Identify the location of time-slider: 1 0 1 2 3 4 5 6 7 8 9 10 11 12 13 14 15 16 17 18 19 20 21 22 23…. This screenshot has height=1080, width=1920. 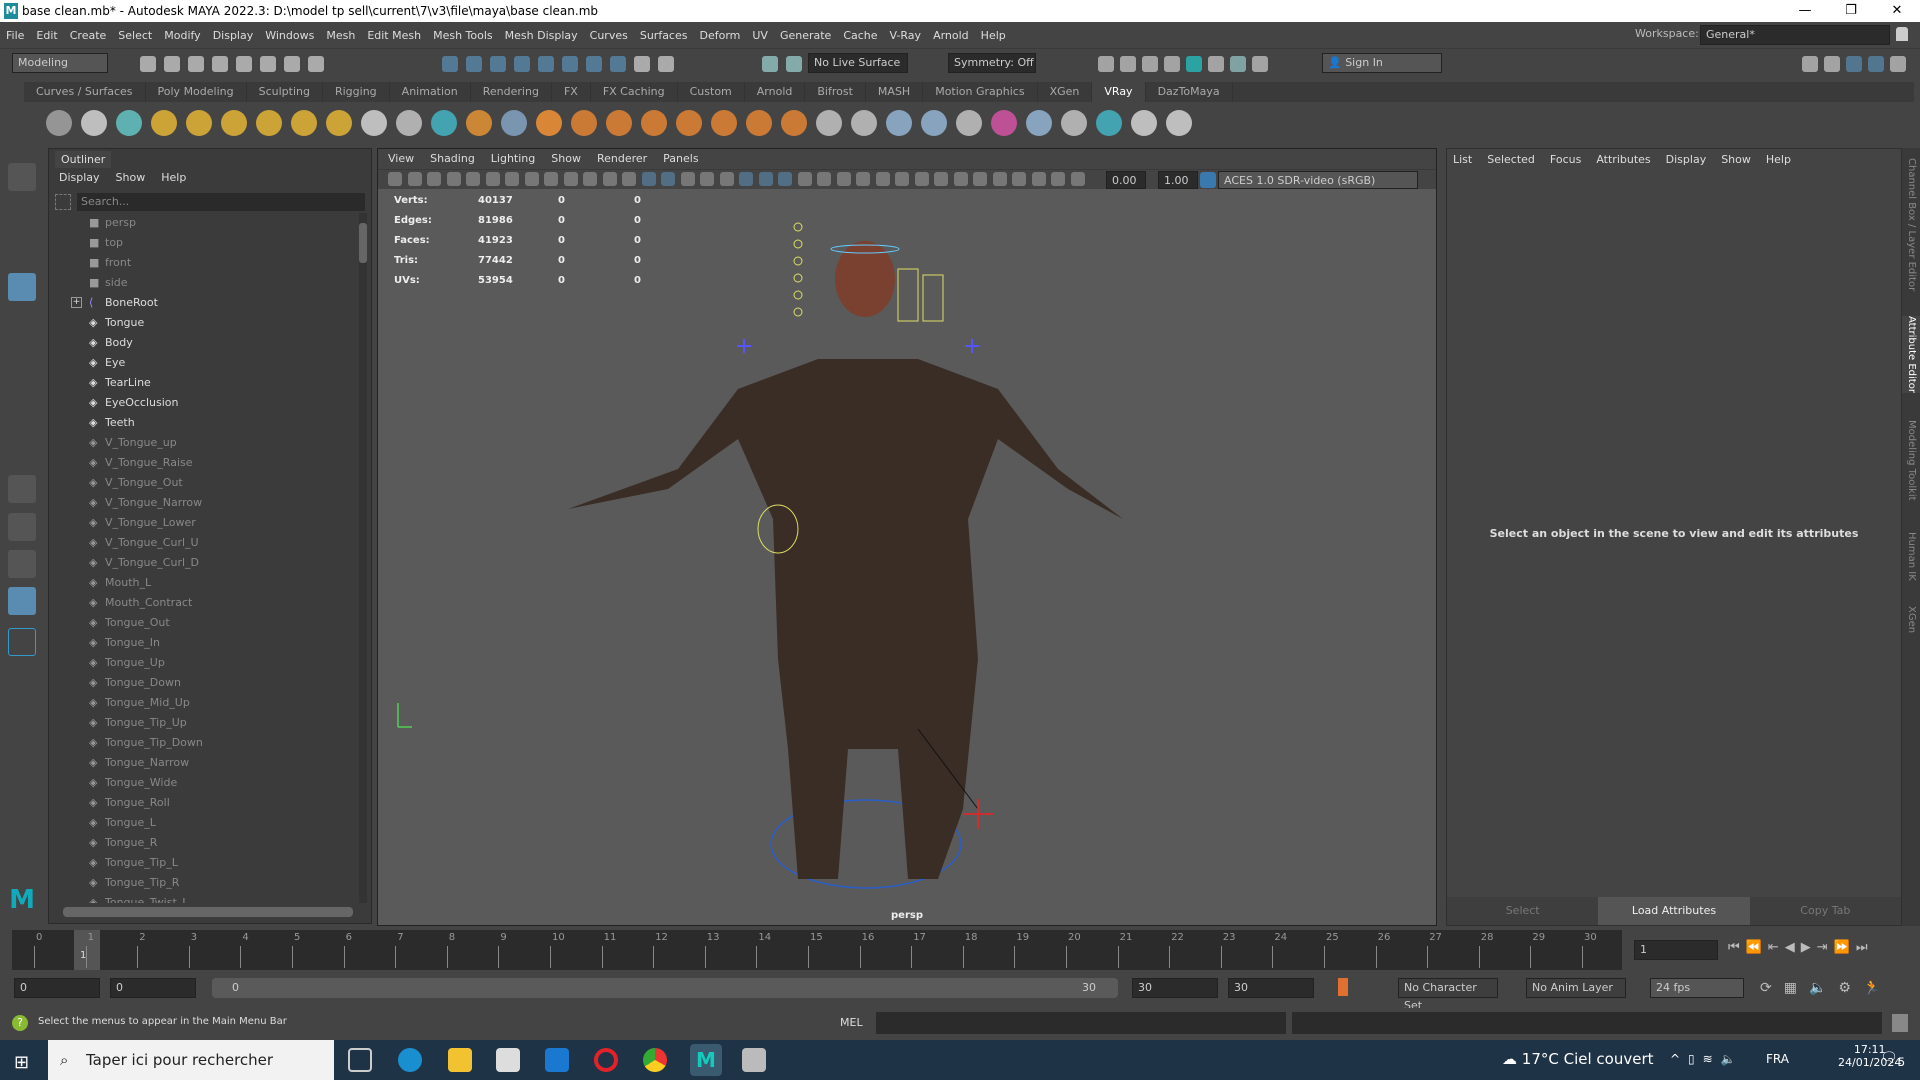
(817, 950).